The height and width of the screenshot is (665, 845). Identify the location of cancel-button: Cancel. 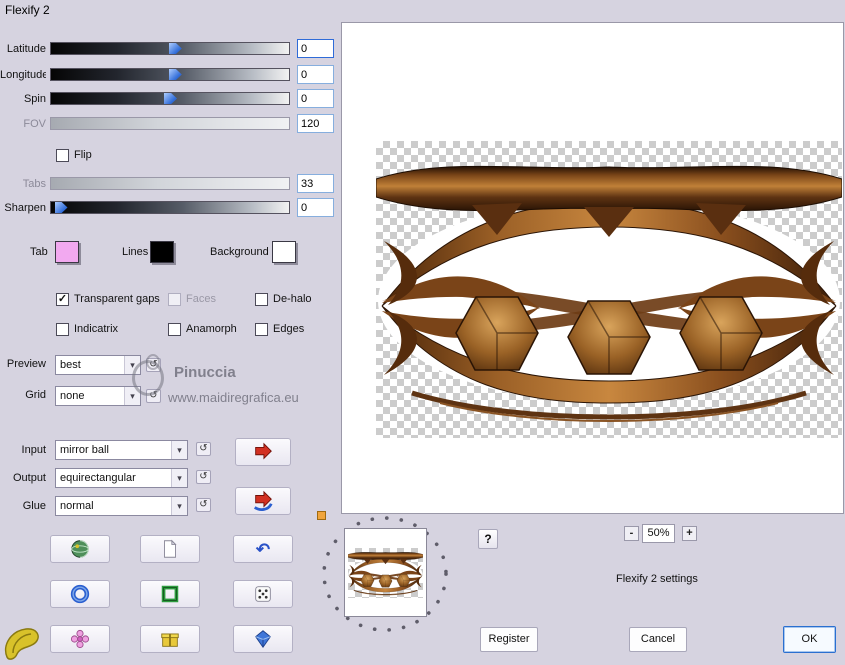
(658, 639).